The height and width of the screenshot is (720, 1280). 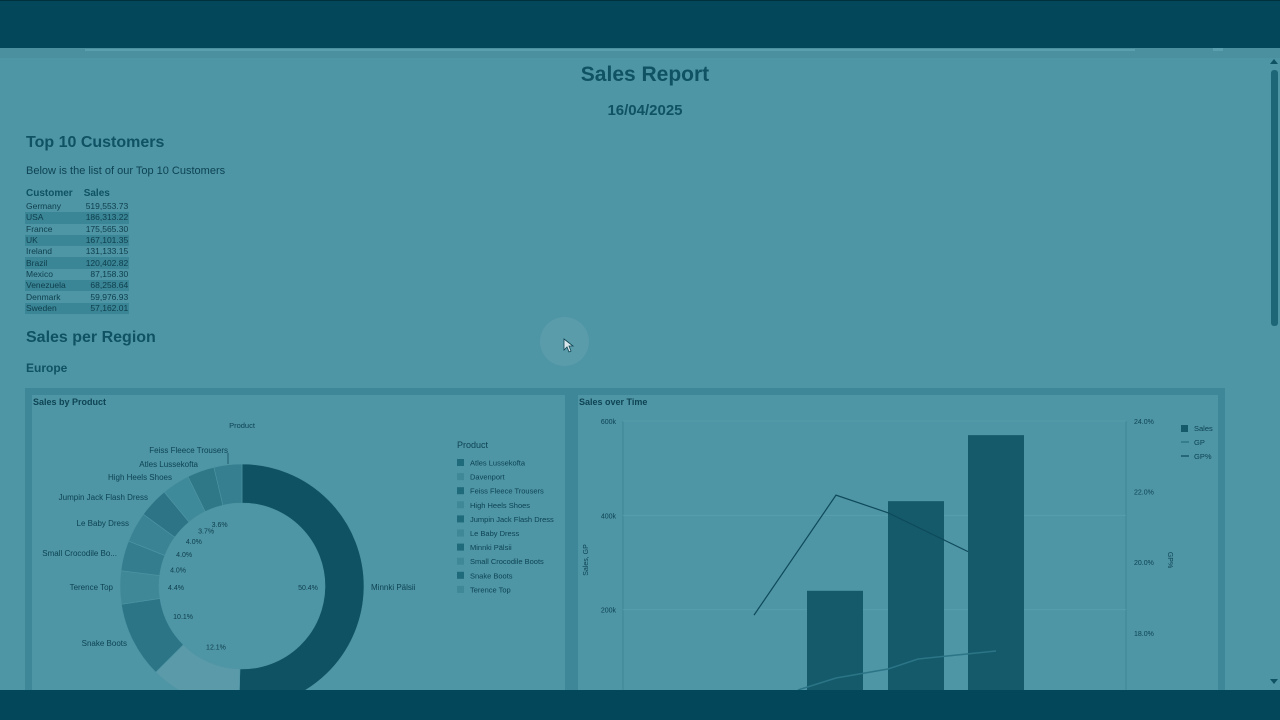 I want to click on slice-label: Snake Boots, so click(x=104, y=643).